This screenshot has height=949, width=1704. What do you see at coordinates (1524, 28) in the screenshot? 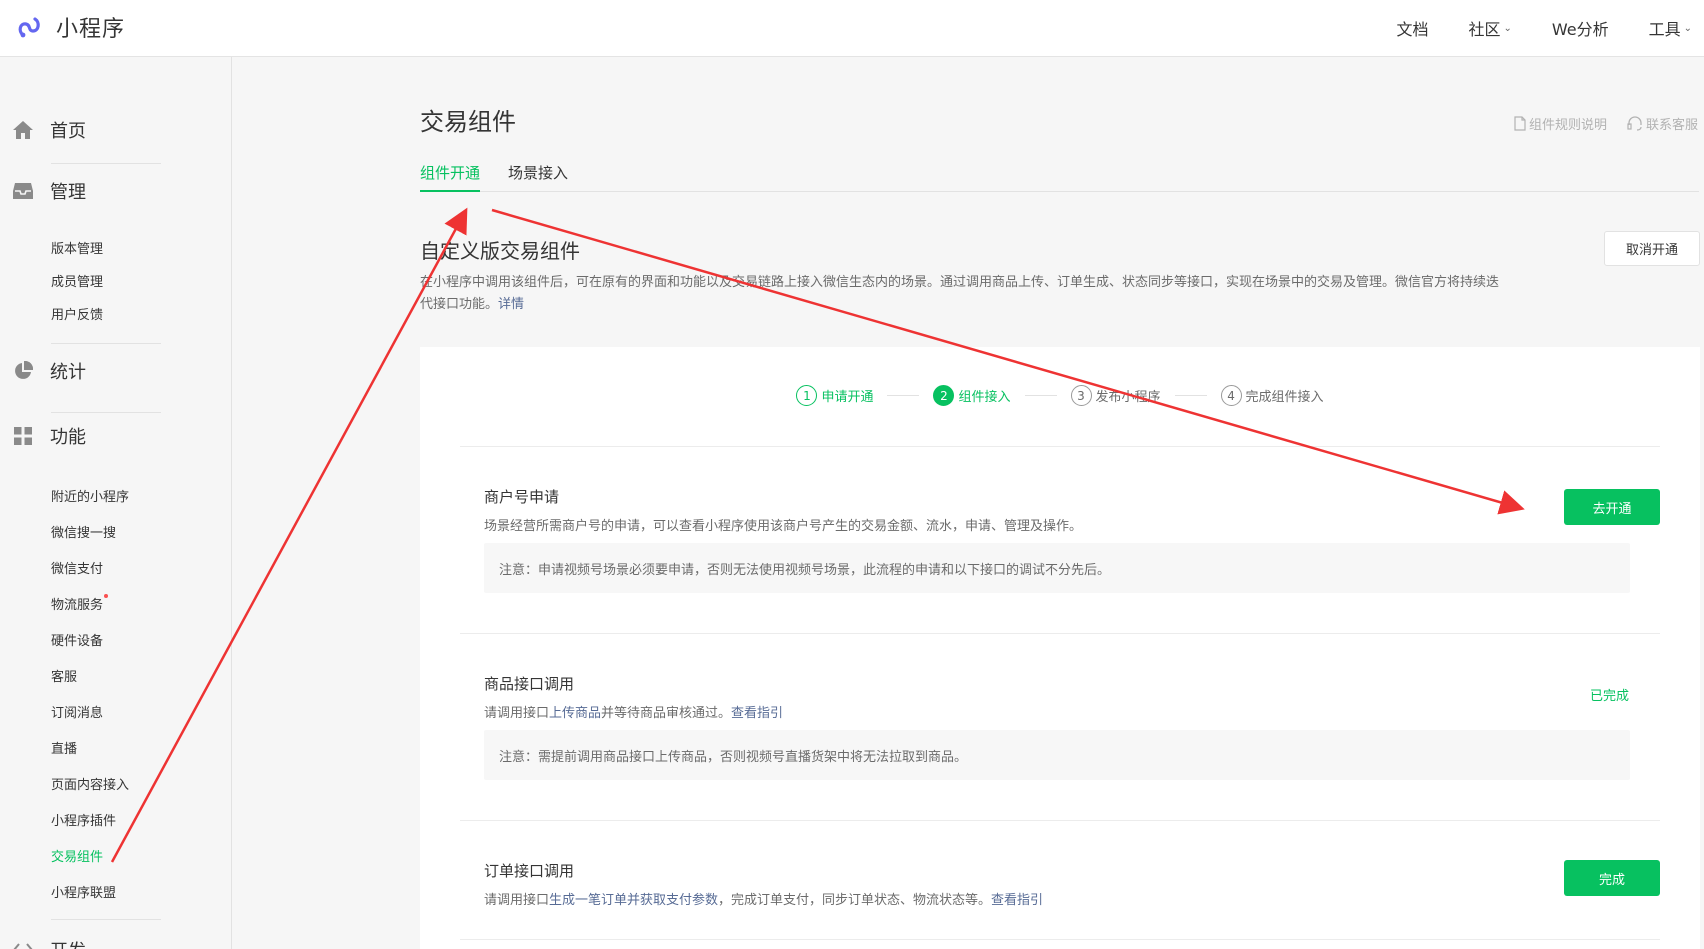
I see `top-nav: 文档 社区 ⌄ We分析 工具 ⌄` at bounding box center [1524, 28].